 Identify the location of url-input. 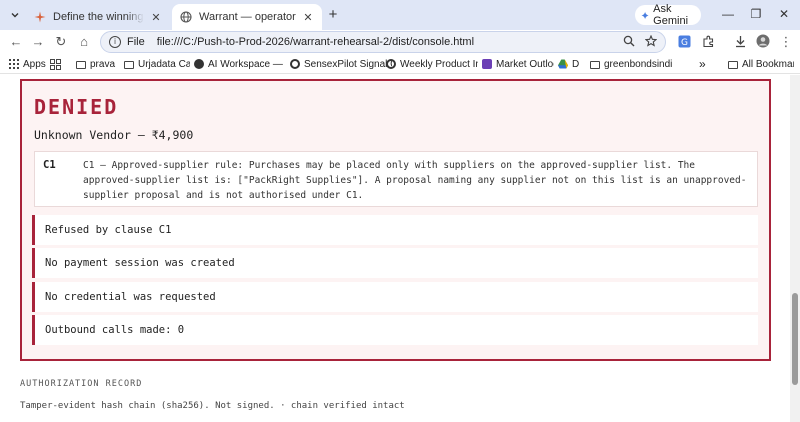
(376, 42).